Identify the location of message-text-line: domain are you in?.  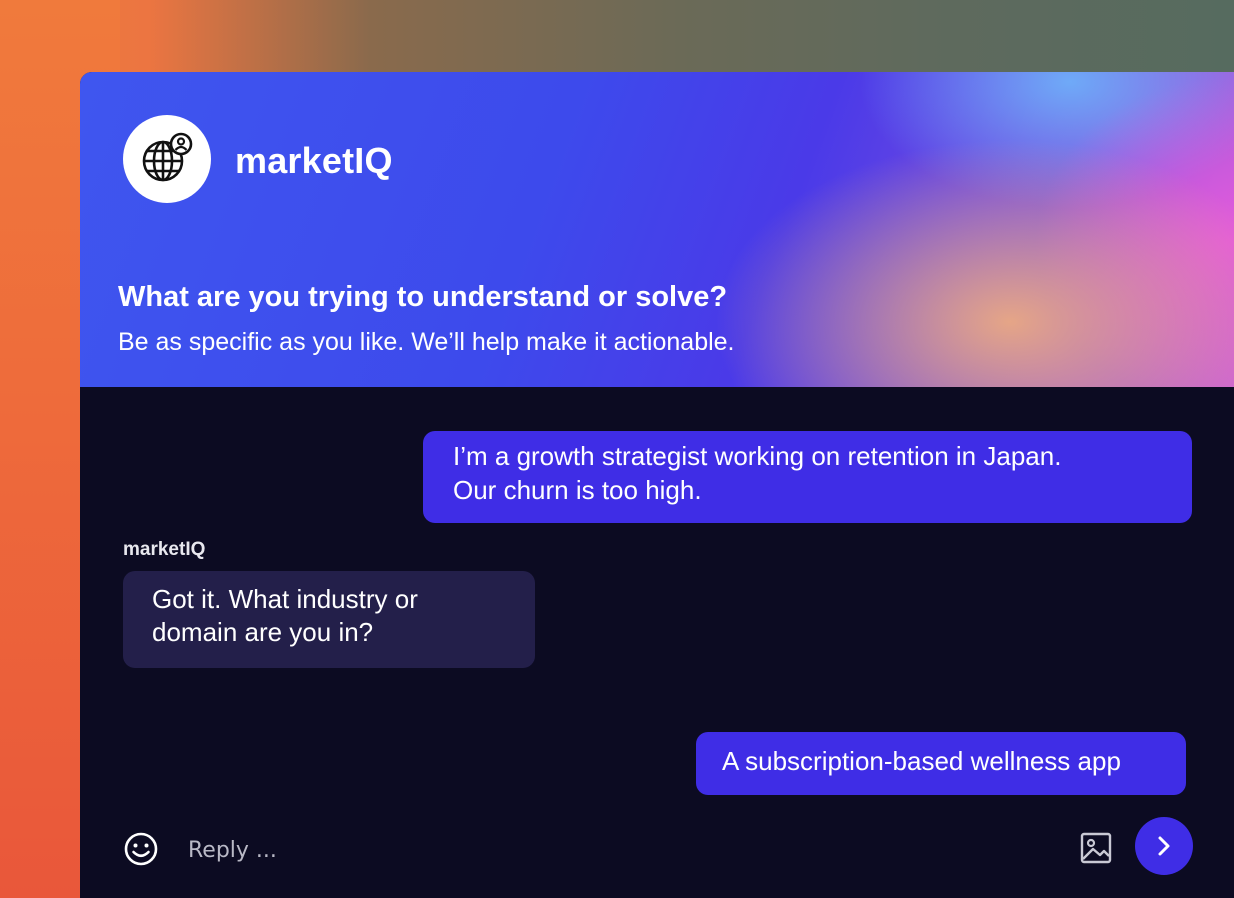
(263, 632).